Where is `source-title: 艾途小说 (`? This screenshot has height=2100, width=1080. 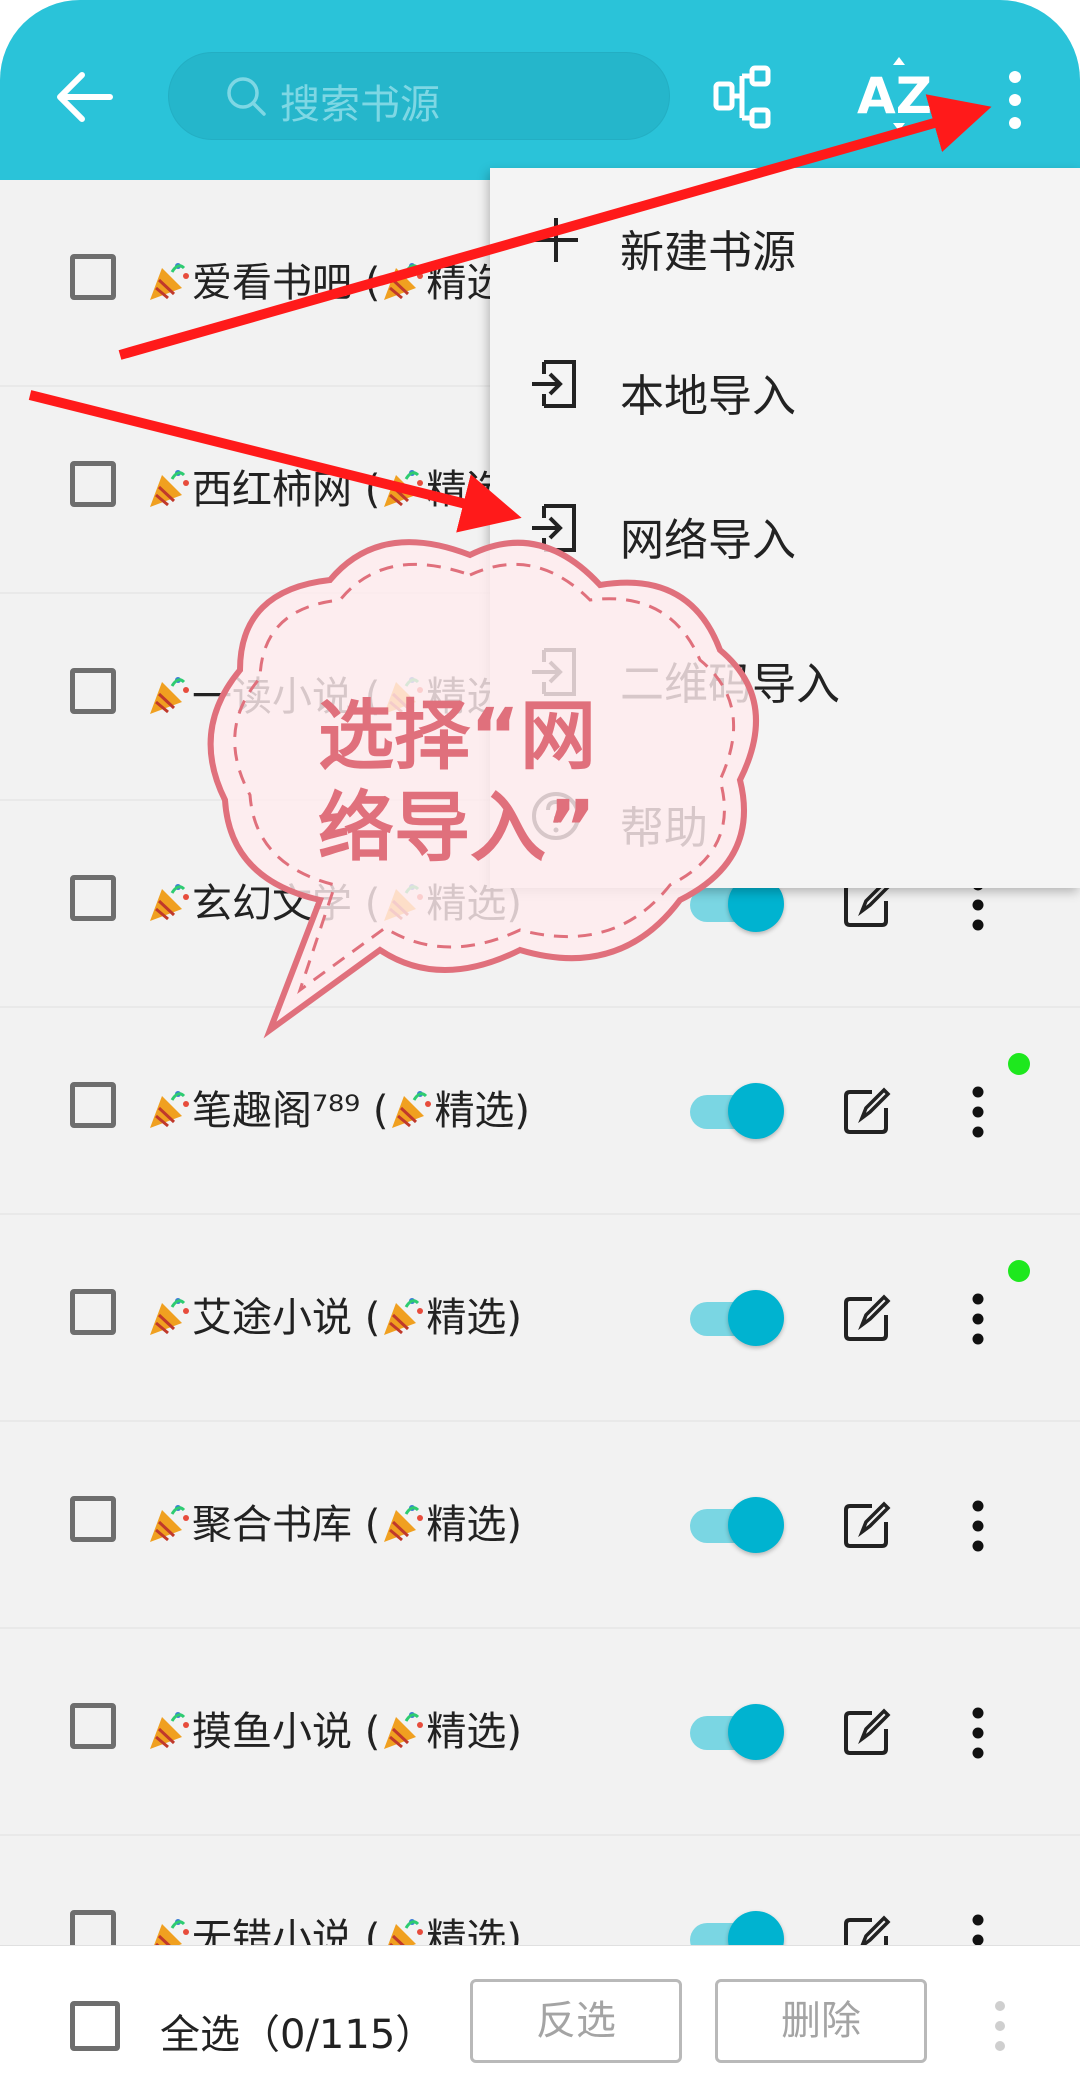
source-title: 艾途小说 ( is located at coordinates (286, 1318).